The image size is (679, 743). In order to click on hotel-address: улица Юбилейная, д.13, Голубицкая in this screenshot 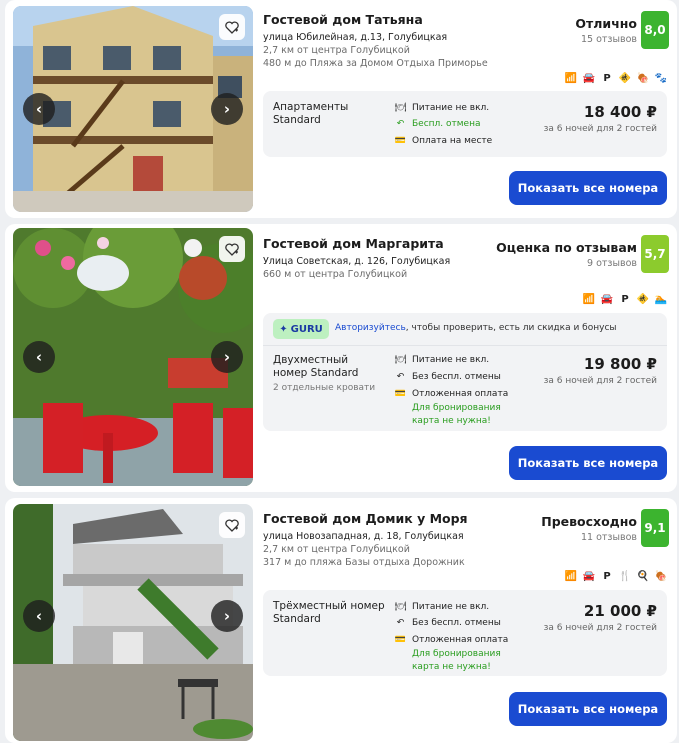, I will do `click(355, 37)`.